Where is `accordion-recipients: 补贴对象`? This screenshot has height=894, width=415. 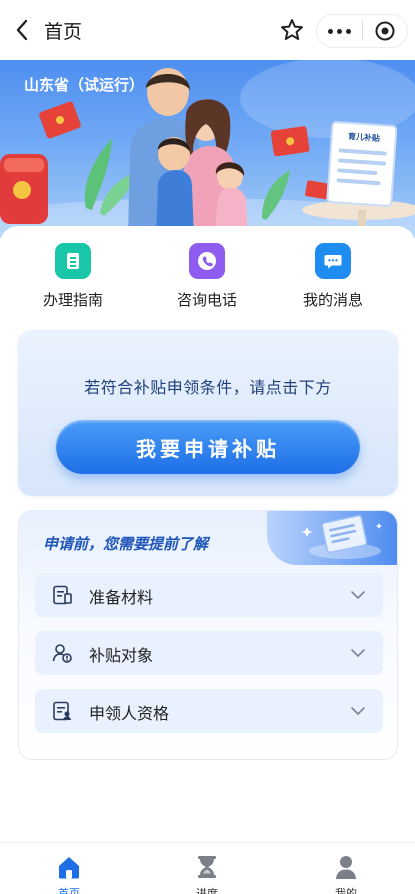 accordion-recipients: 补贴对象 is located at coordinates (209, 653).